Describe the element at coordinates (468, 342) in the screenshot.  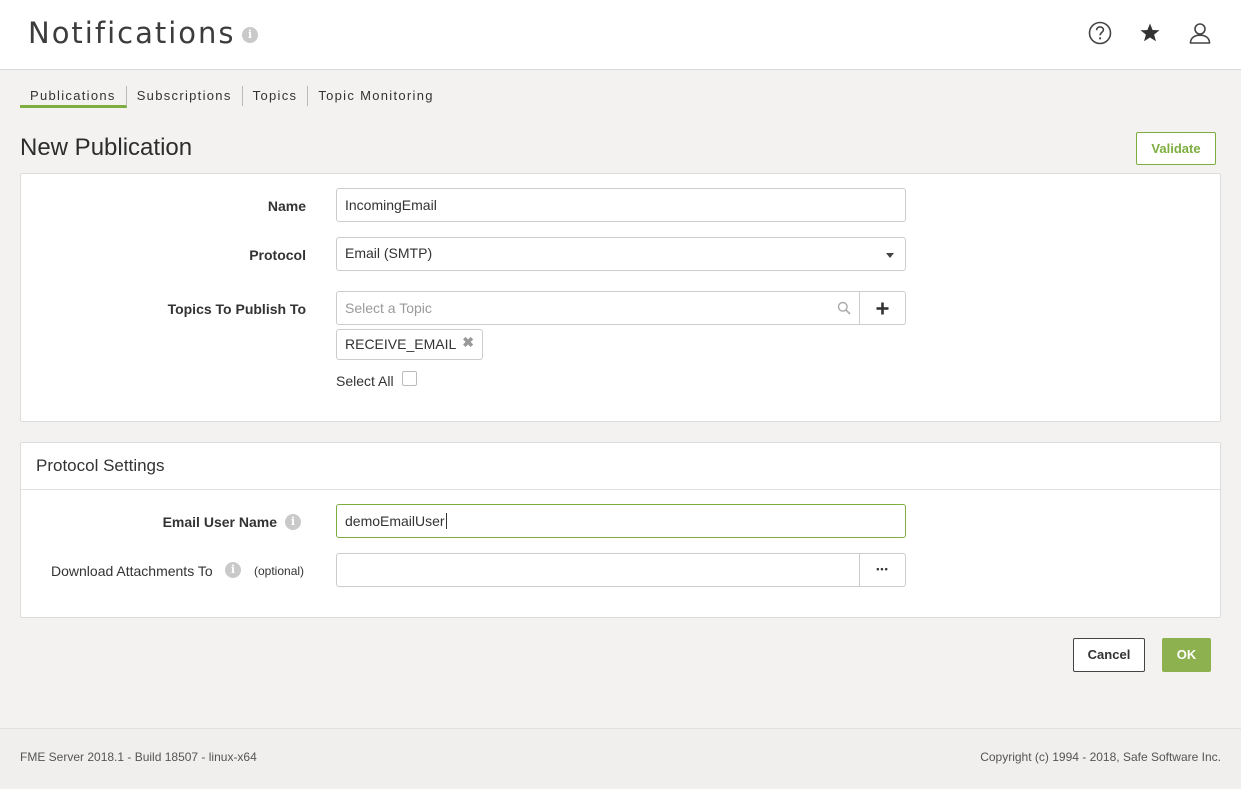
I see `remove-tag-icon: ✖` at that location.